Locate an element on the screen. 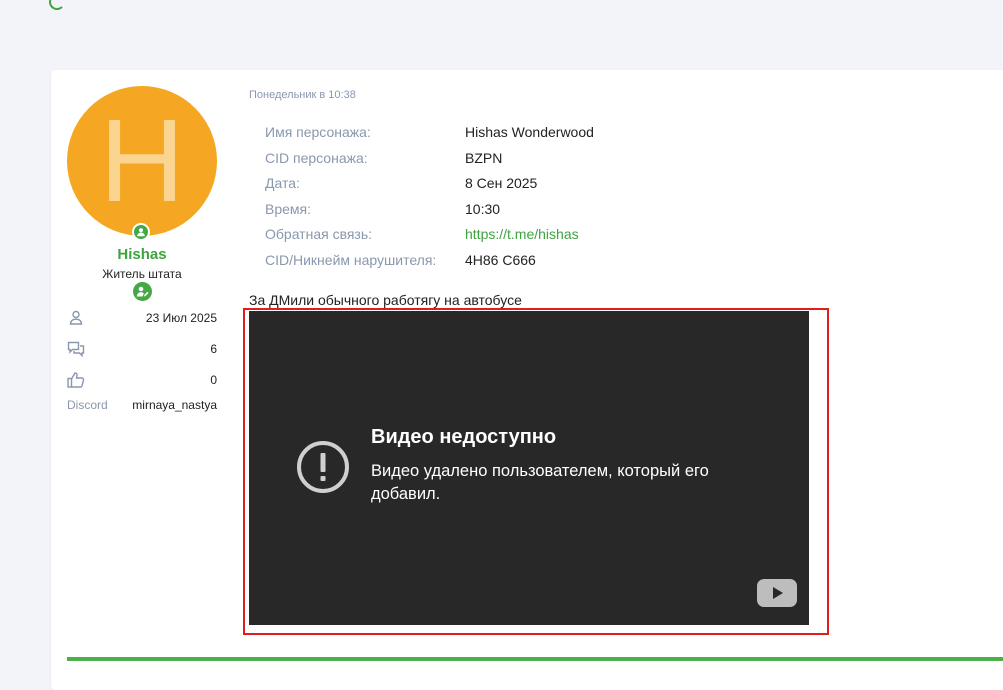 Image resolution: width=1003 pixels, height=690 pixels. alert-icon is located at coordinates (323, 467).